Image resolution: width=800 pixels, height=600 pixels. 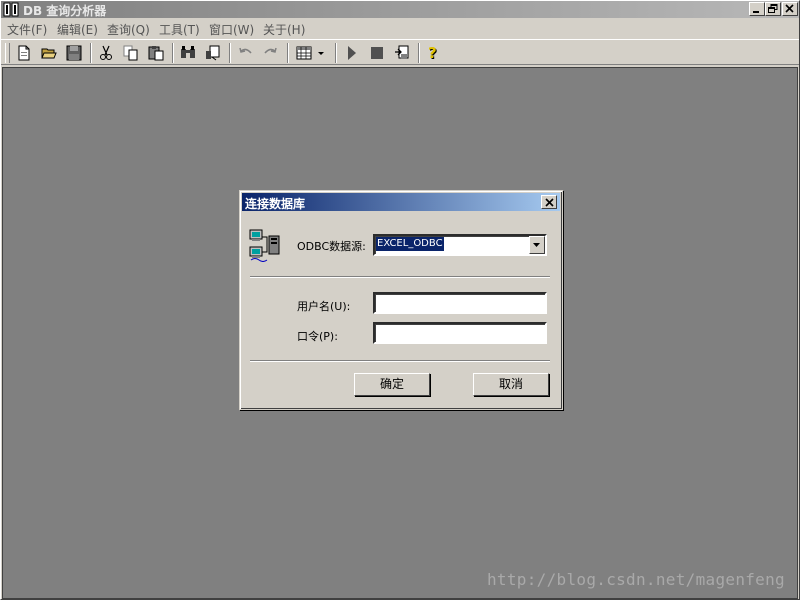 I want to click on paste-icon, so click(x=156, y=53).